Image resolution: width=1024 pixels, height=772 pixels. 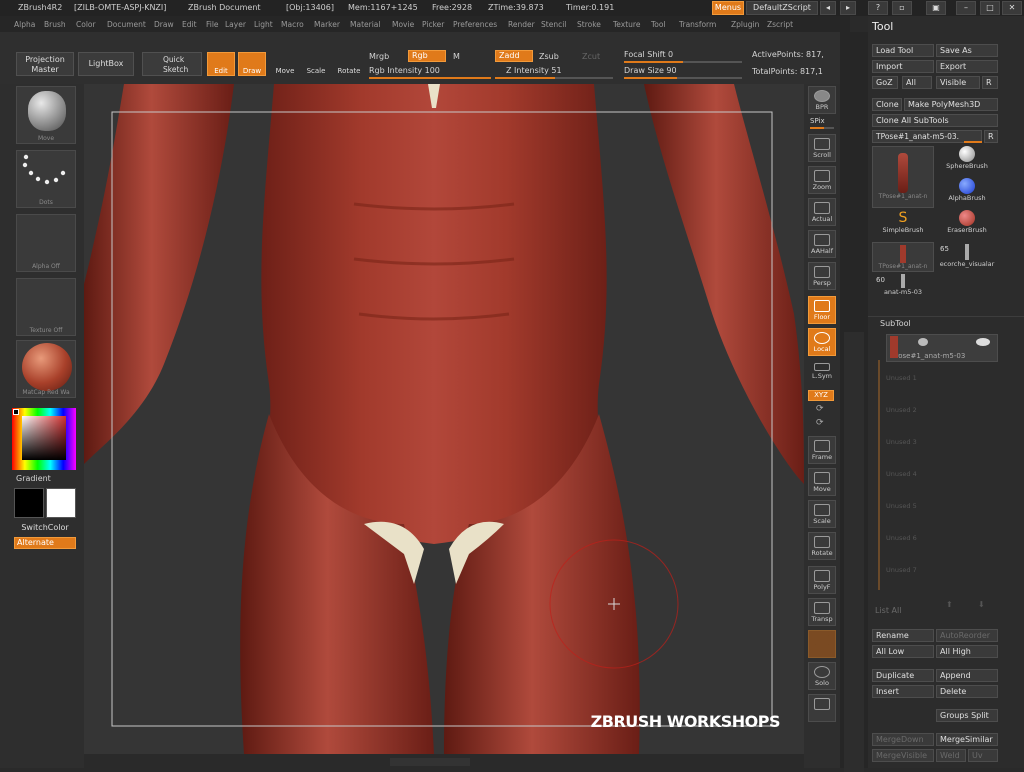 What do you see at coordinates (967, 675) in the screenshot?
I see `append-button: Append` at bounding box center [967, 675].